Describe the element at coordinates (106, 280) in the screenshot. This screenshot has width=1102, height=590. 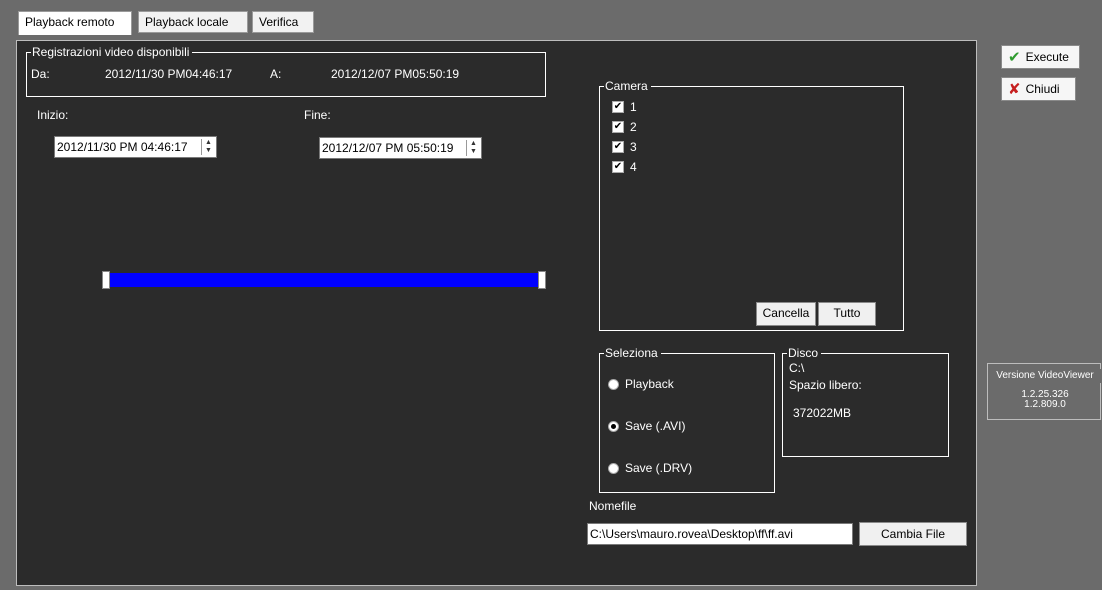
I see `timeline-start-handle` at that location.